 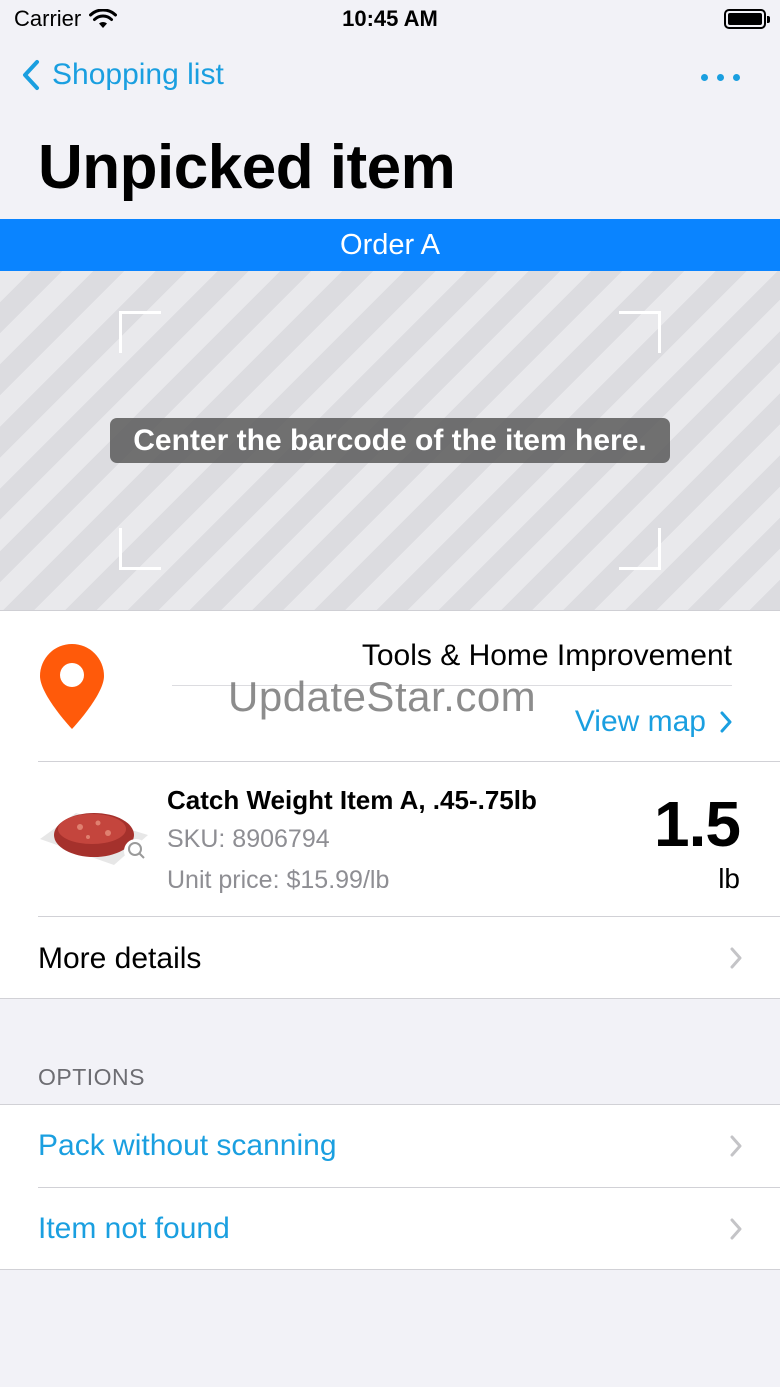 What do you see at coordinates (409, 761) in the screenshot?
I see `divider` at bounding box center [409, 761].